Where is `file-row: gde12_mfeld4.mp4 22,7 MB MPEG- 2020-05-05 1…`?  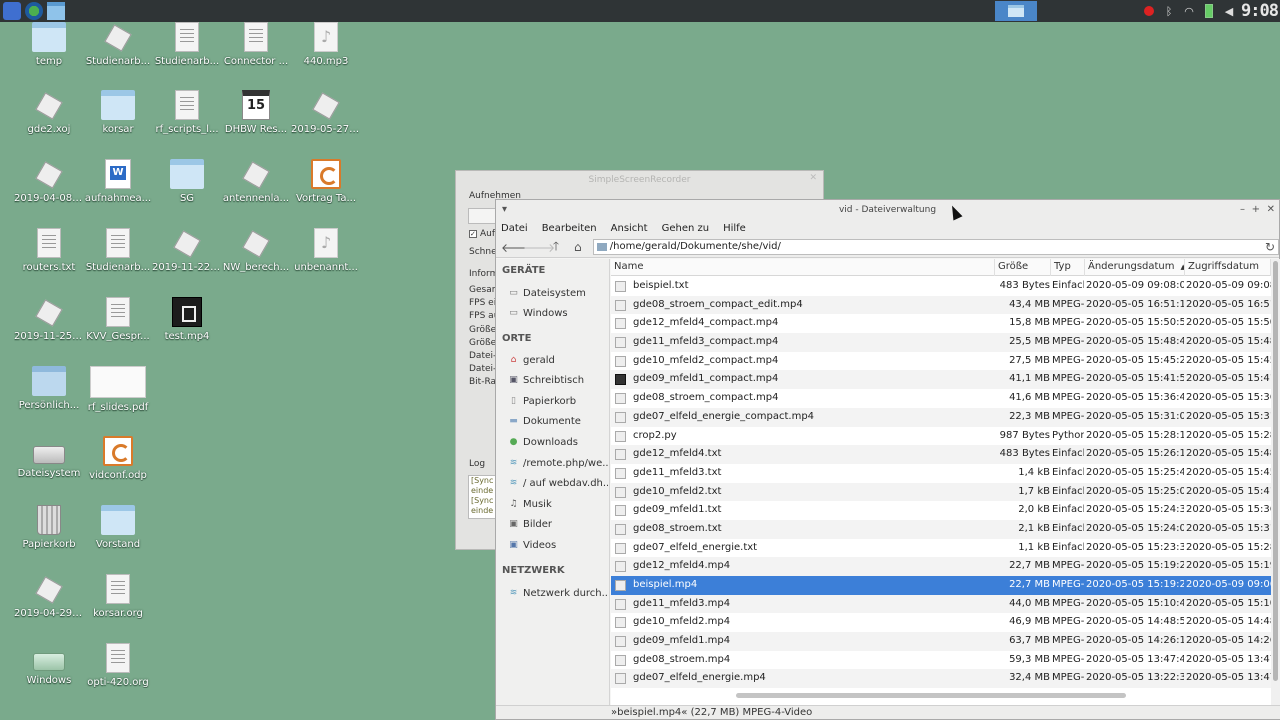
file-row: gde12_mfeld4.mp4 22,7 MB MPEG- 2020-05-05 1… is located at coordinates (941, 566).